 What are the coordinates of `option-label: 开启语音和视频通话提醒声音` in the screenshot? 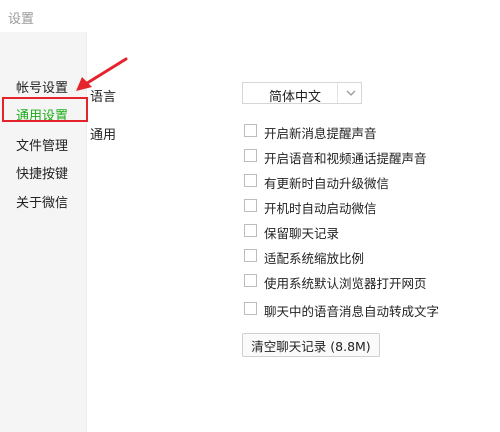 It's located at (345, 158).